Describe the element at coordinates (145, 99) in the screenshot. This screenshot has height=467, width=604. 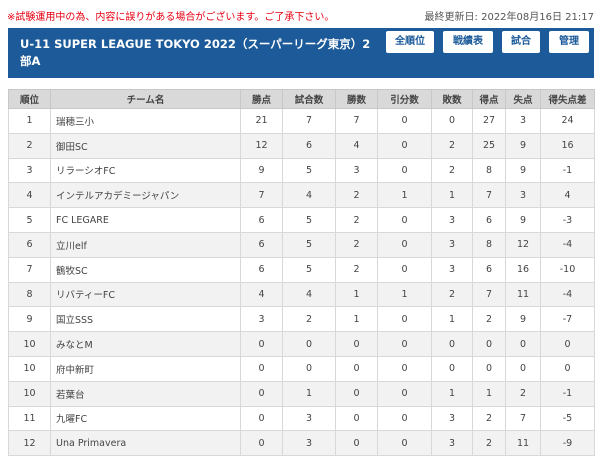
I see `col-team: チーム名` at that location.